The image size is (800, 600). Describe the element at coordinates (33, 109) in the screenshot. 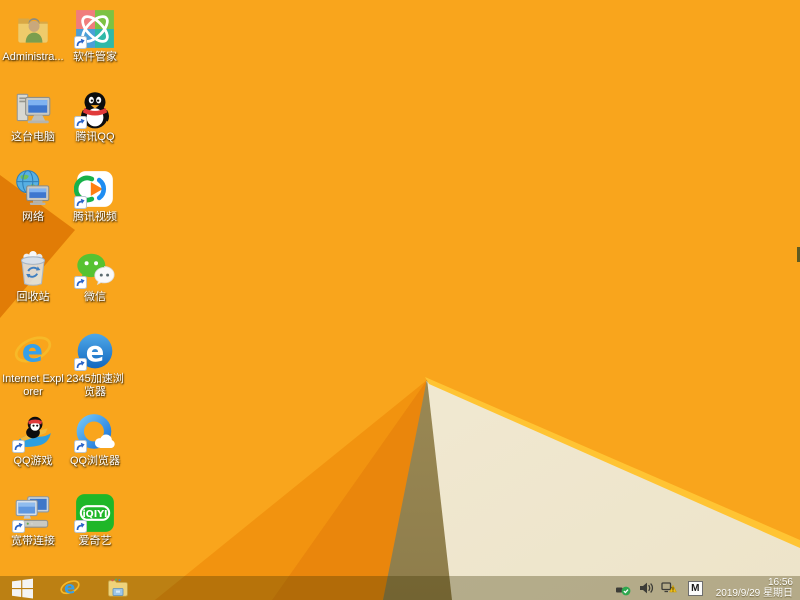

I see `this-pc-icon` at that location.